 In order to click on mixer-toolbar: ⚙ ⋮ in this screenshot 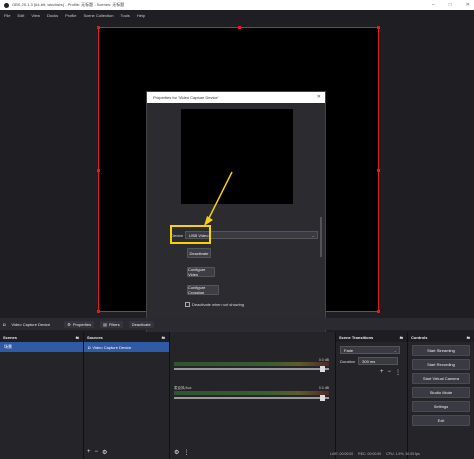, I will do `click(181, 452)`.